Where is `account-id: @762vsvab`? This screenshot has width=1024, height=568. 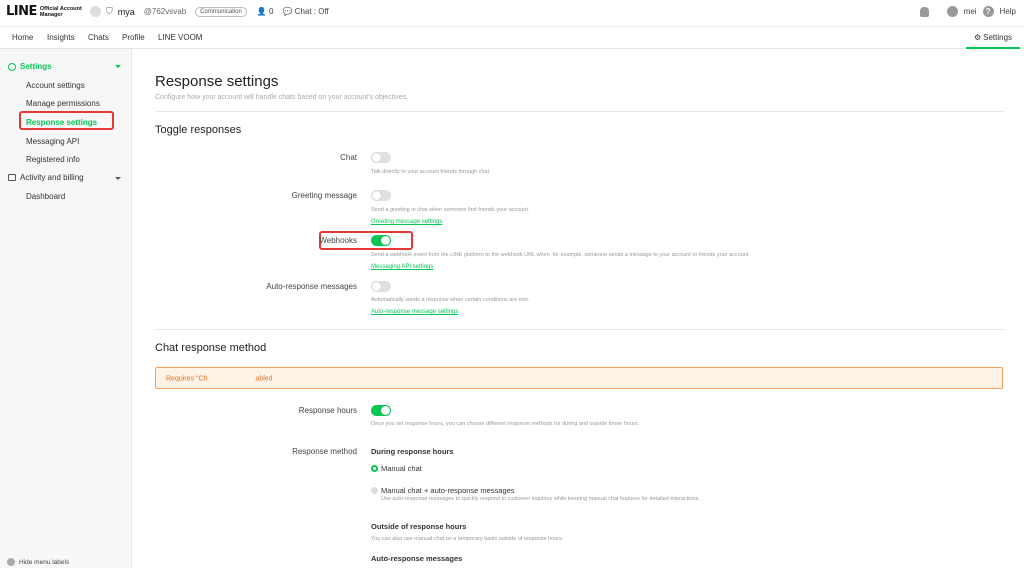
account-id: @762vsvab is located at coordinates (165, 11).